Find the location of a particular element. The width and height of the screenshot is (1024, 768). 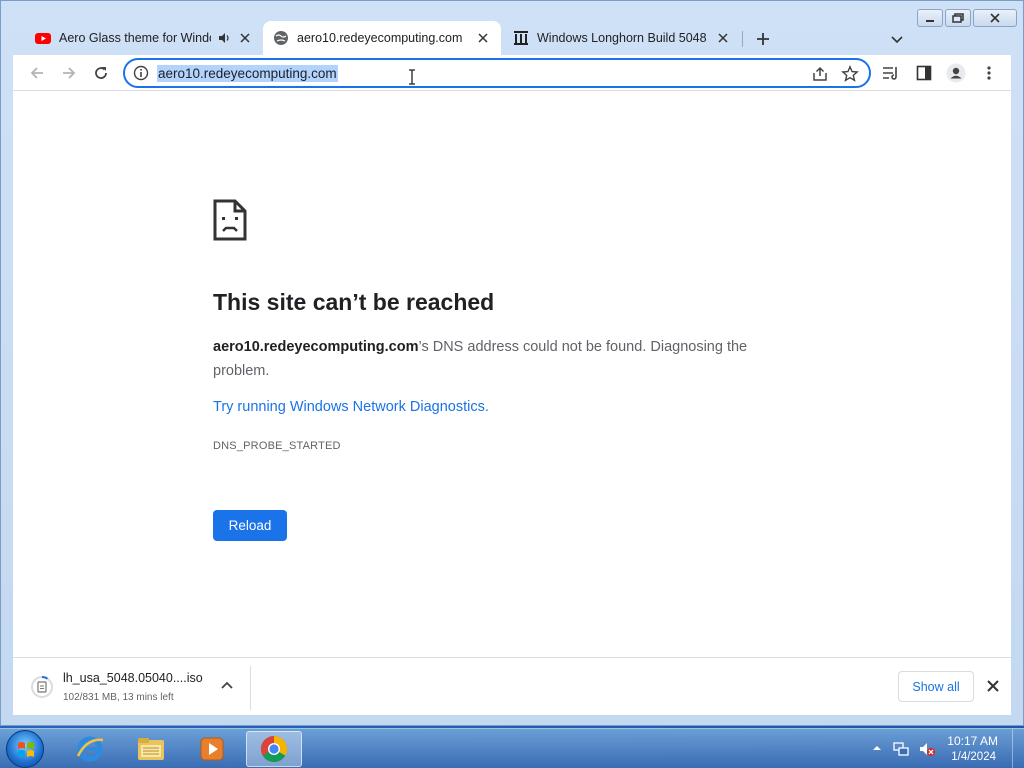

tab-title: Windows Longhorn Build 5048 : is located at coordinates (623, 38).